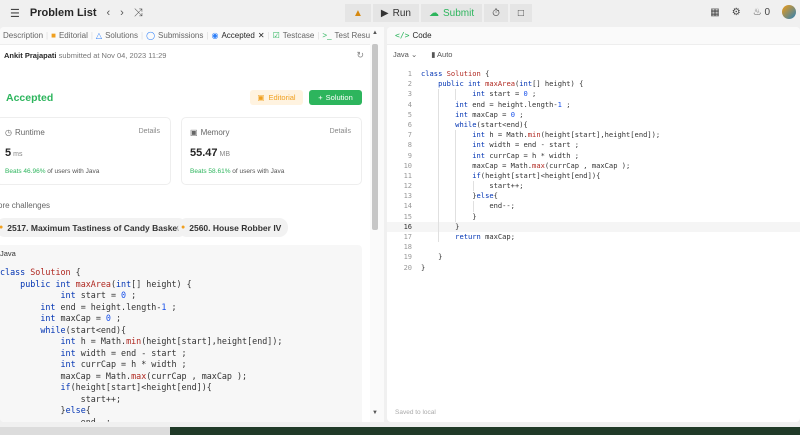 The image size is (800, 435). What do you see at coordinates (593, 268) in the screenshot?
I see `editor-line: 20}` at bounding box center [593, 268].